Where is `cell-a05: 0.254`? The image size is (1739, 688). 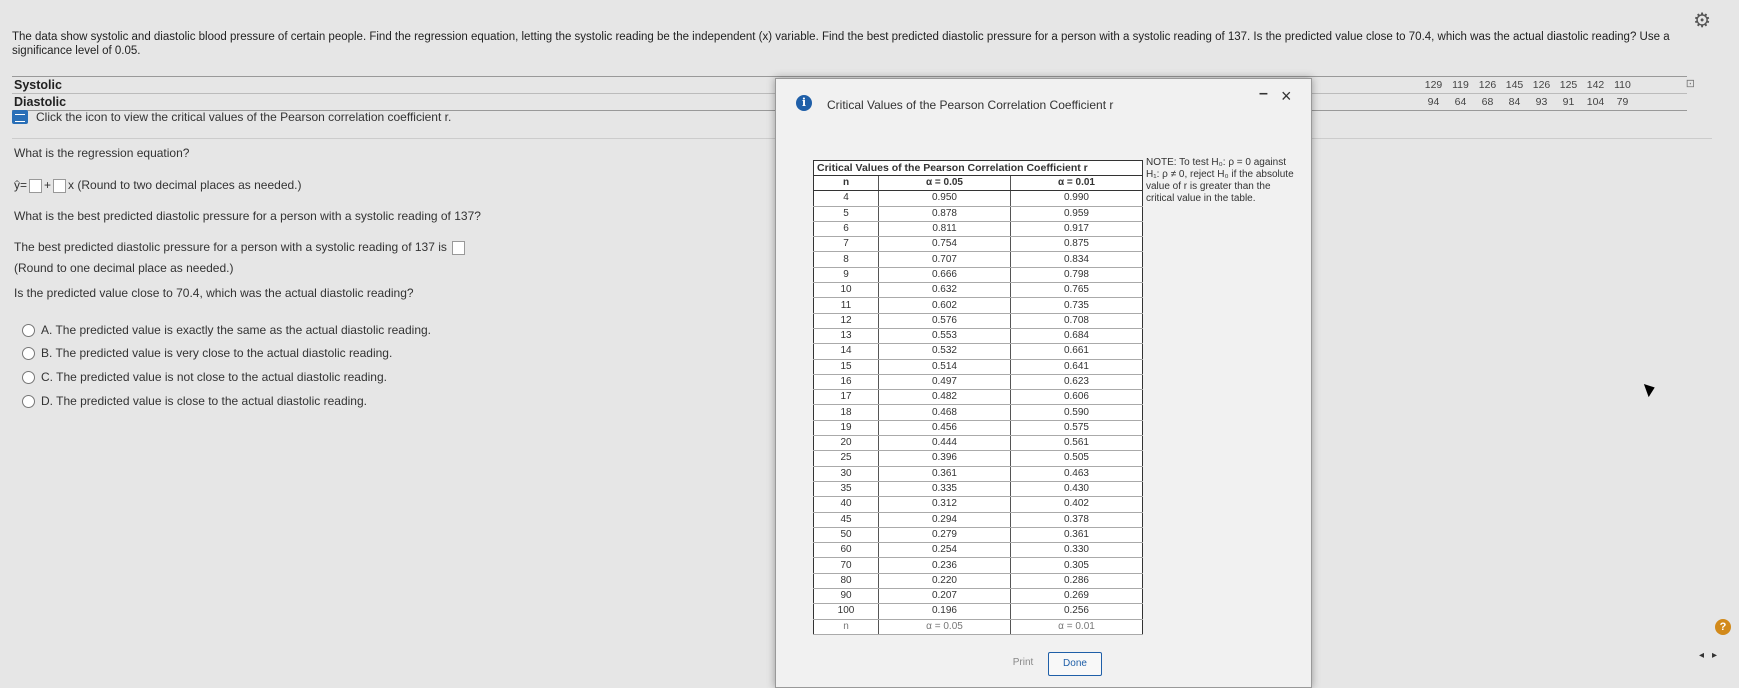 cell-a05: 0.254 is located at coordinates (944, 550).